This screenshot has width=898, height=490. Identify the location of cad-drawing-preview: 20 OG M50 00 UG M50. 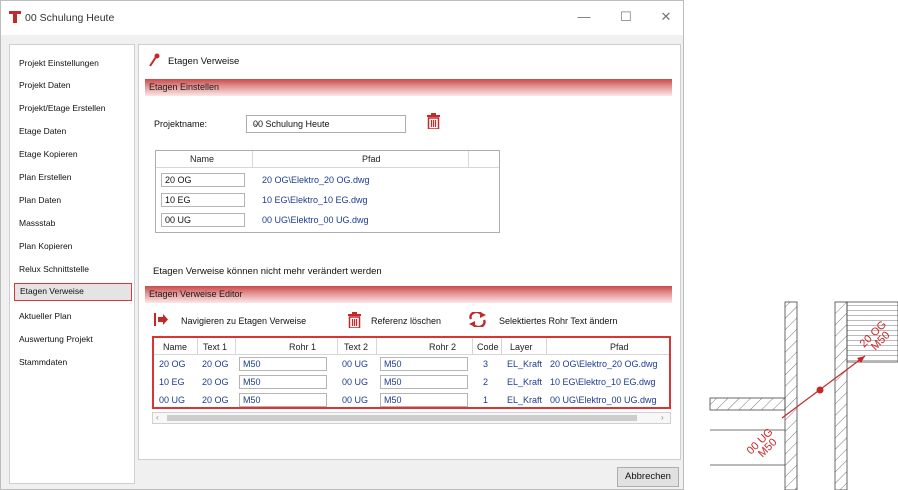
(803, 395).